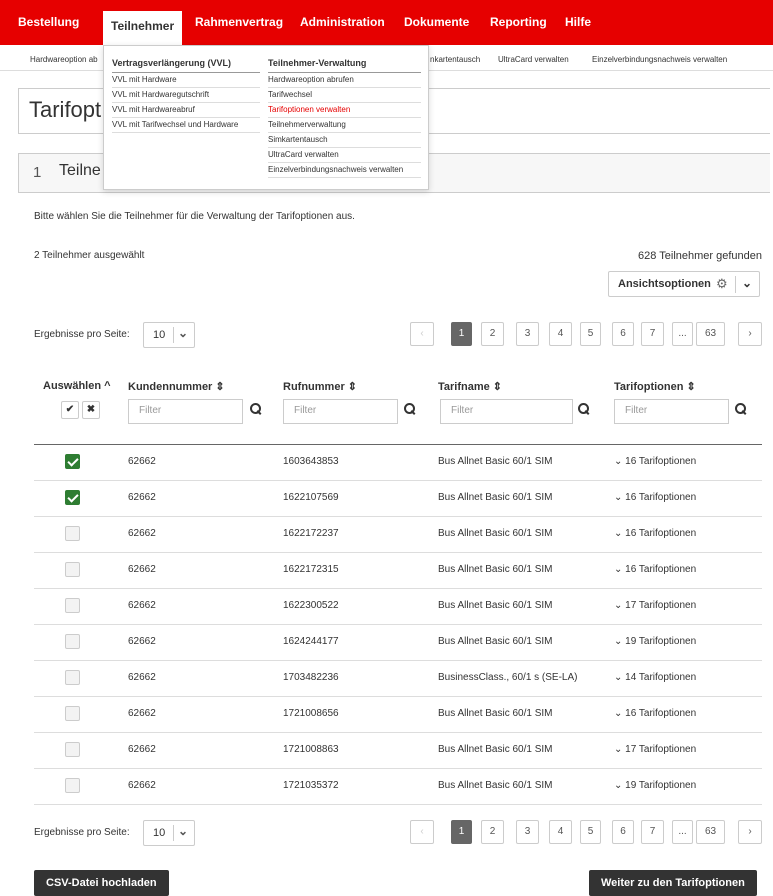  What do you see at coordinates (470, 386) in the screenshot?
I see `column-header-tarifname: Tarifname ⇕` at bounding box center [470, 386].